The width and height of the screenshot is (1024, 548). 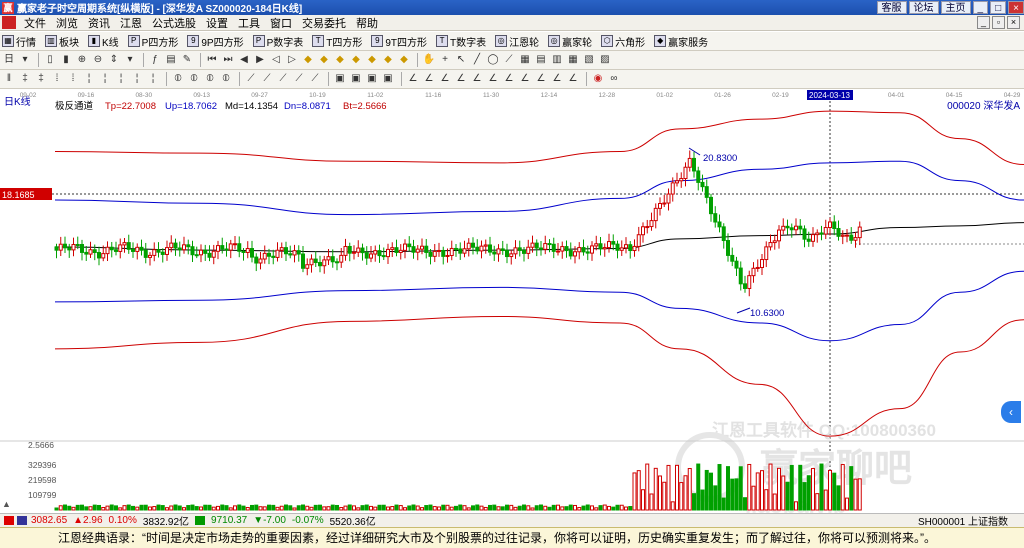 I want to click on grid-icon-6: ▨, so click(x=605, y=60).